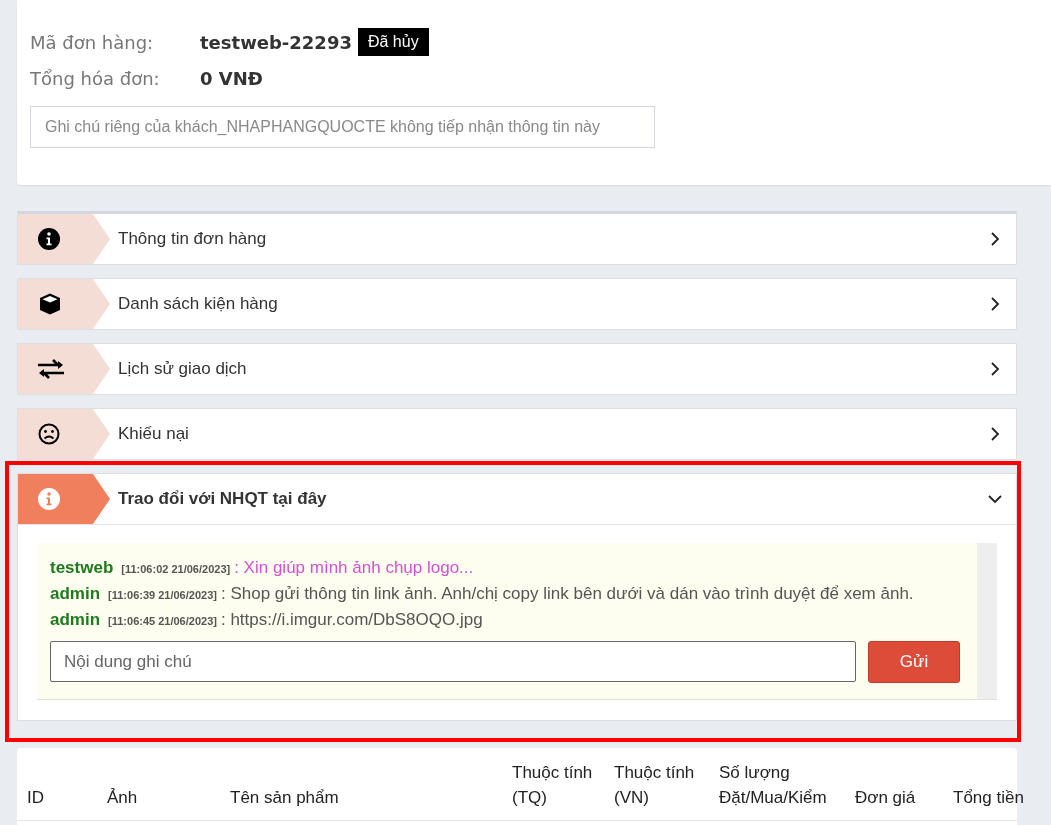 Image resolution: width=1051 pixels, height=825 pixels. I want to click on column-header: Số lượng Đặt/Mua/Kiểm, so click(773, 785).